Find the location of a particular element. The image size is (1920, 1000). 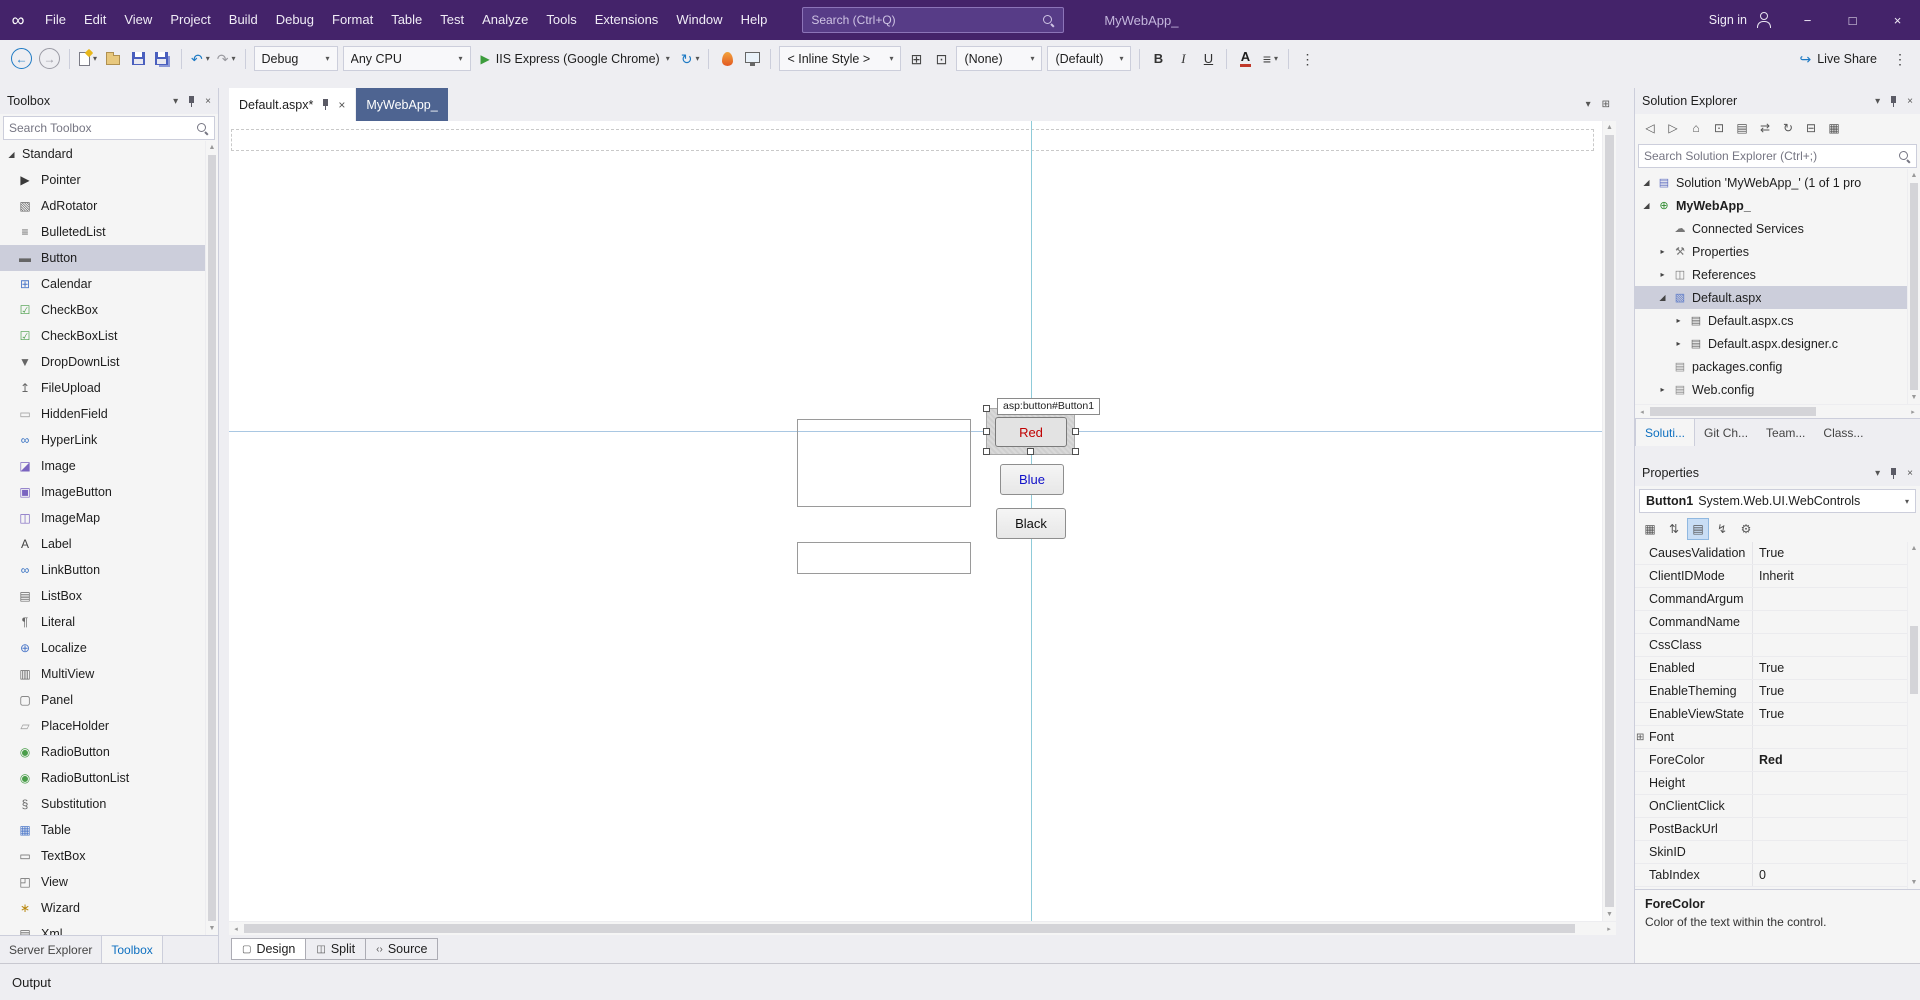

menu-test: Test is located at coordinates (452, 20).